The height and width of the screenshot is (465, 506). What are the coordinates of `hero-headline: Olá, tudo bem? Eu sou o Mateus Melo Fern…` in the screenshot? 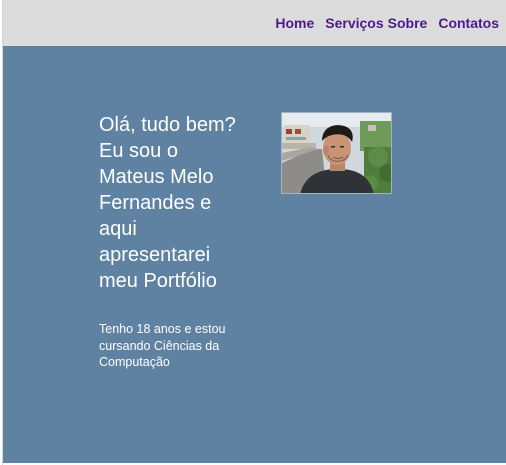 It's located at (167, 203).